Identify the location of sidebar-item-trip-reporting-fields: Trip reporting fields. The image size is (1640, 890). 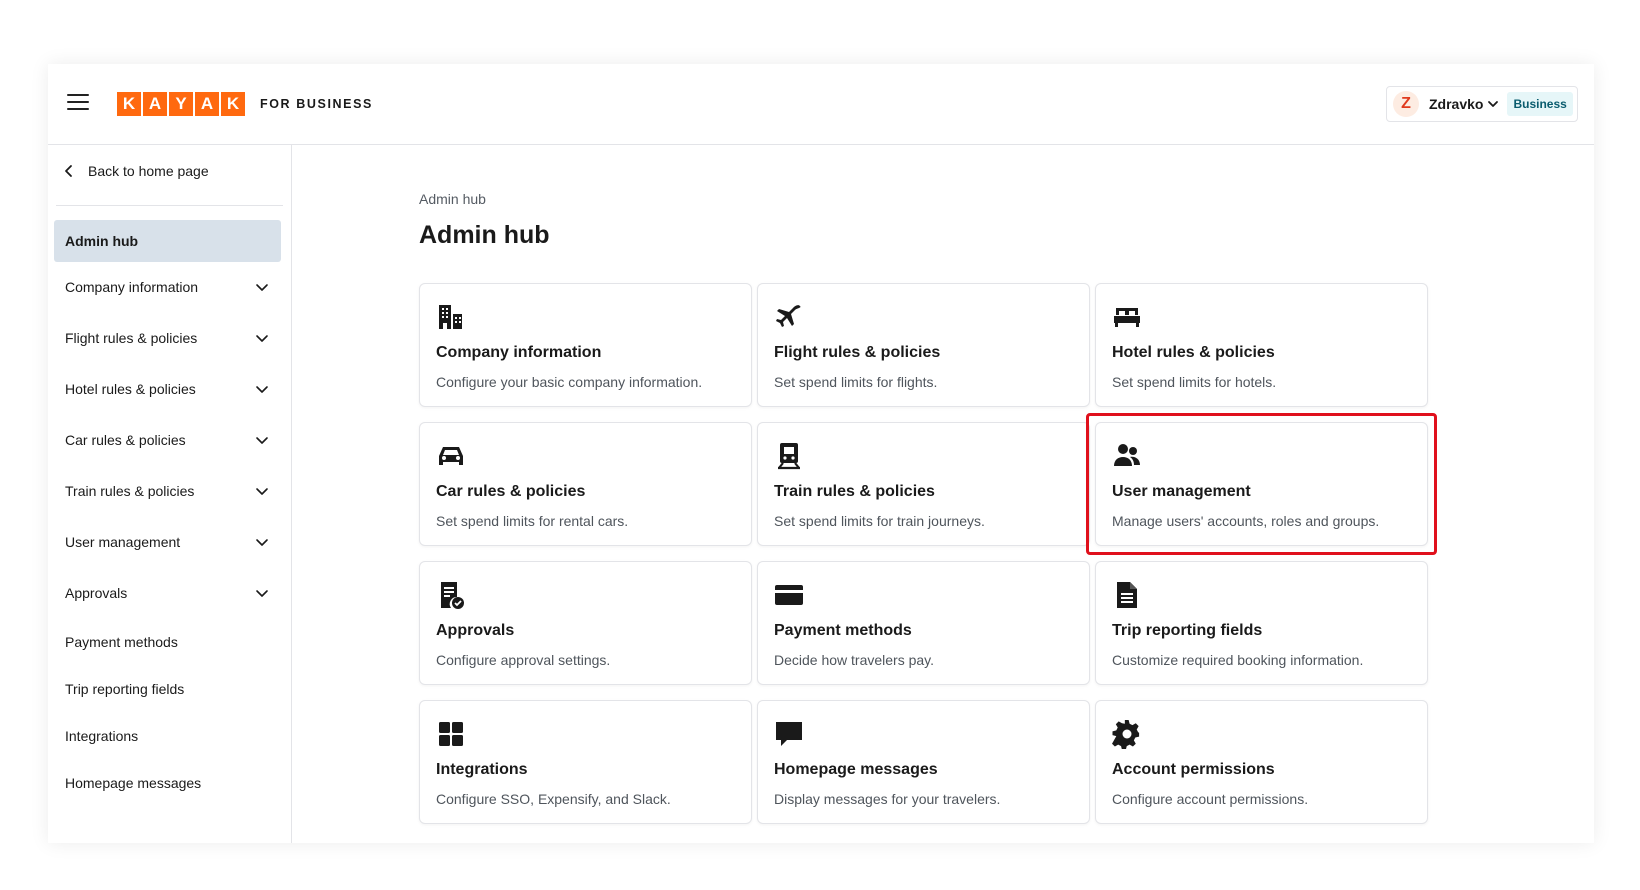
(167, 689).